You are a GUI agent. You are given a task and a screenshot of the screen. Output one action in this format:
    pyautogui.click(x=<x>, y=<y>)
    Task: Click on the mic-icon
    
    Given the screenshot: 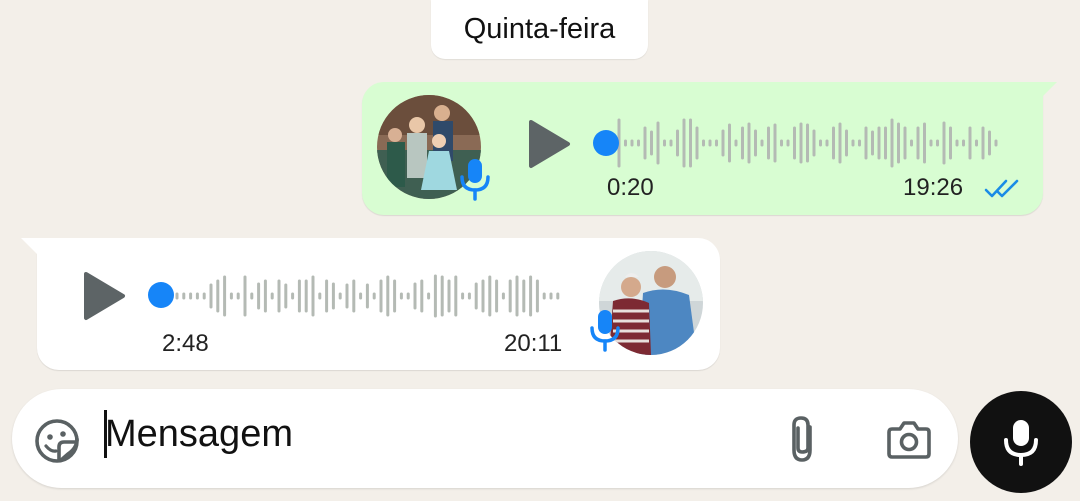 What is the action you would take?
    pyautogui.click(x=1021, y=443)
    